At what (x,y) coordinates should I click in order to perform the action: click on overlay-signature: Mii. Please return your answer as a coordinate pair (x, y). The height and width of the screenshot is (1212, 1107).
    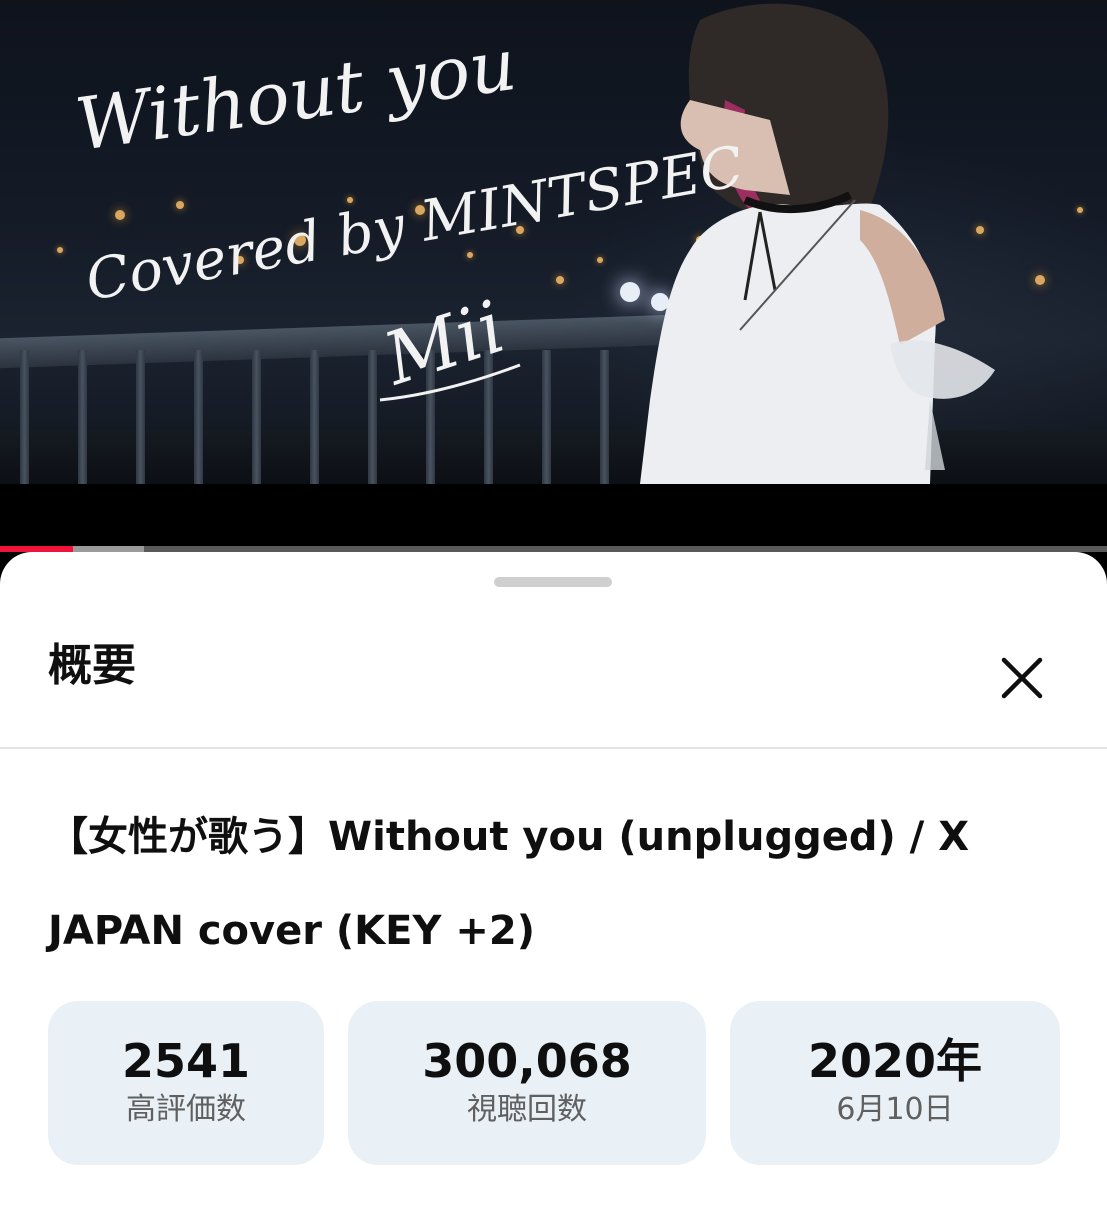
    Looking at the image, I should click on (443, 343).